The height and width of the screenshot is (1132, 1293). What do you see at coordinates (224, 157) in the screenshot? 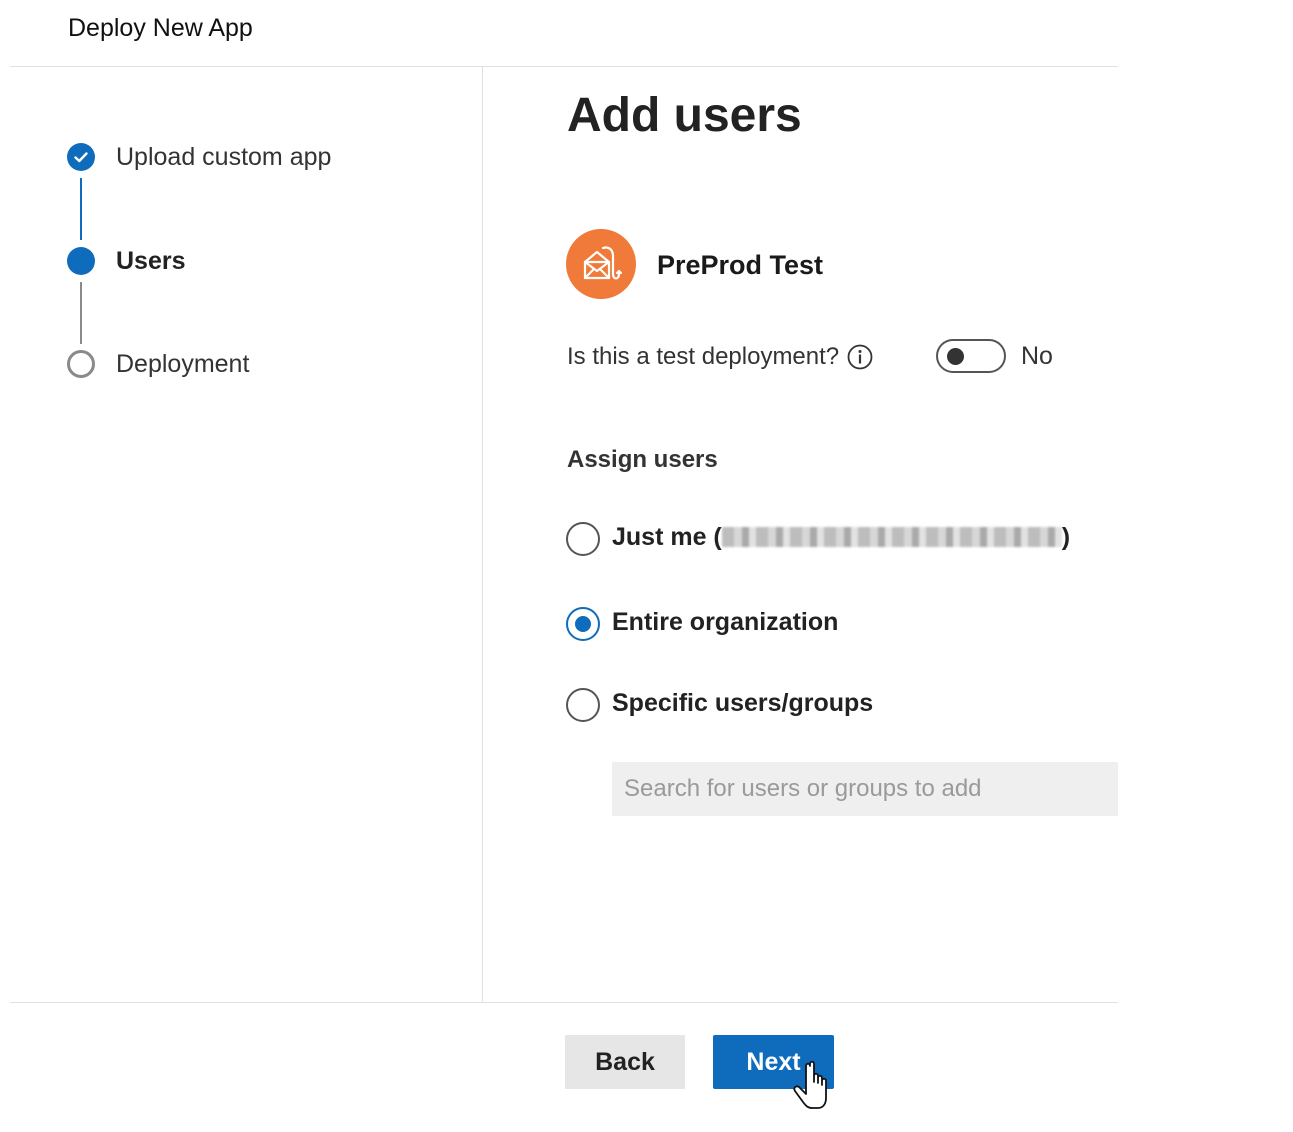
I see `step-upload-custom-app: Upload custom app` at bounding box center [224, 157].